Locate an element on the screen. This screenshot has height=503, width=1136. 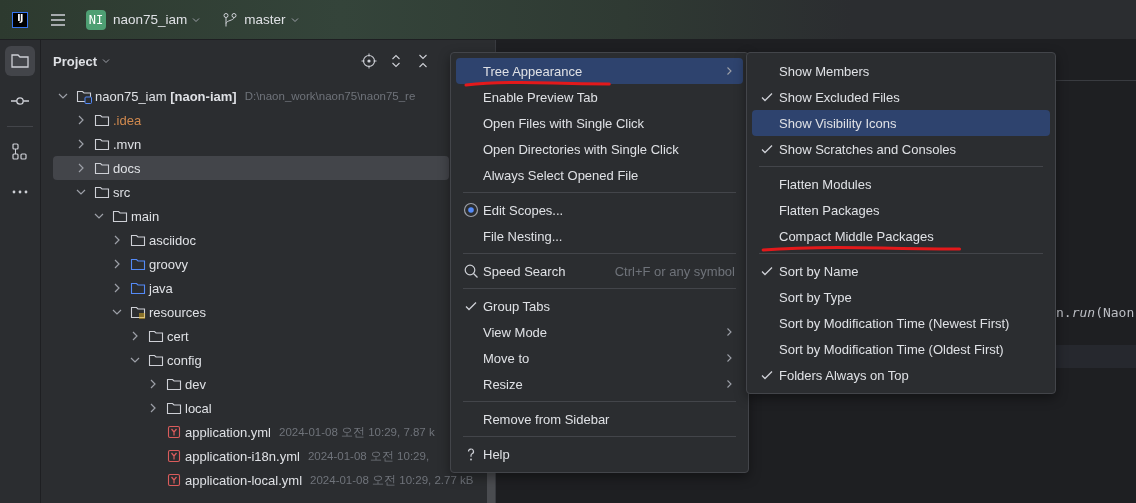
file-info: 2024-01-08 오전 10:29, 7.87 k is located at coordinates (357, 432).